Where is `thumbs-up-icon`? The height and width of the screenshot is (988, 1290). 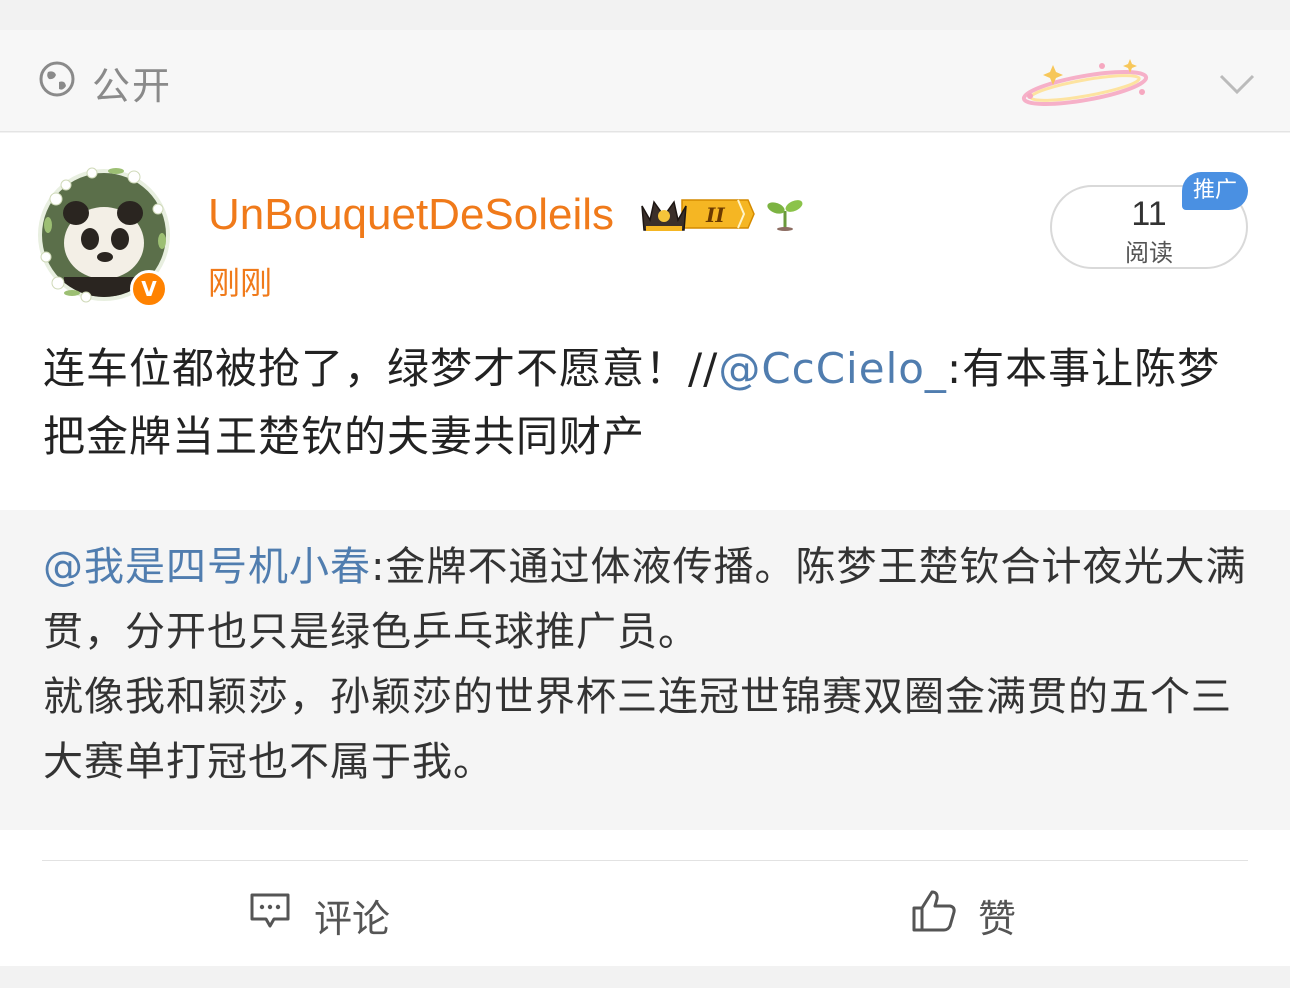 thumbs-up-icon is located at coordinates (934, 911).